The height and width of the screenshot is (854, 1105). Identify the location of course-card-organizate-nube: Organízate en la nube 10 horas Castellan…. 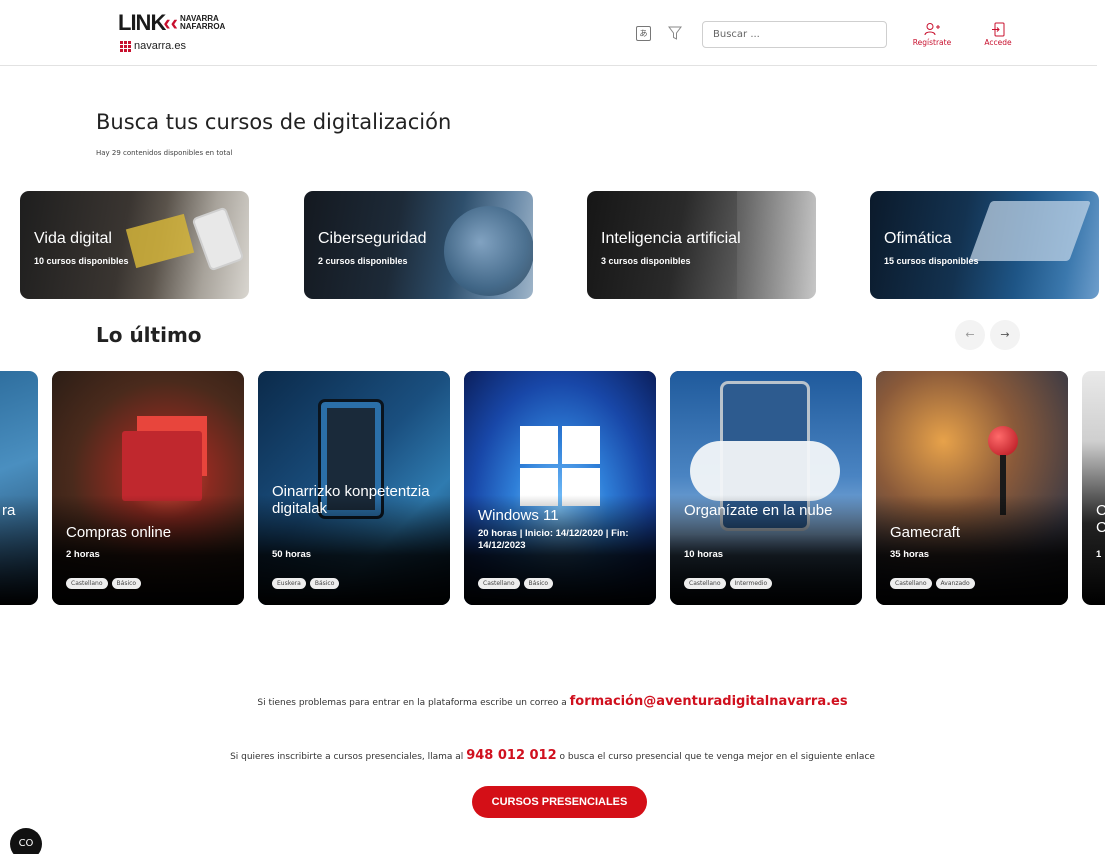
(766, 488).